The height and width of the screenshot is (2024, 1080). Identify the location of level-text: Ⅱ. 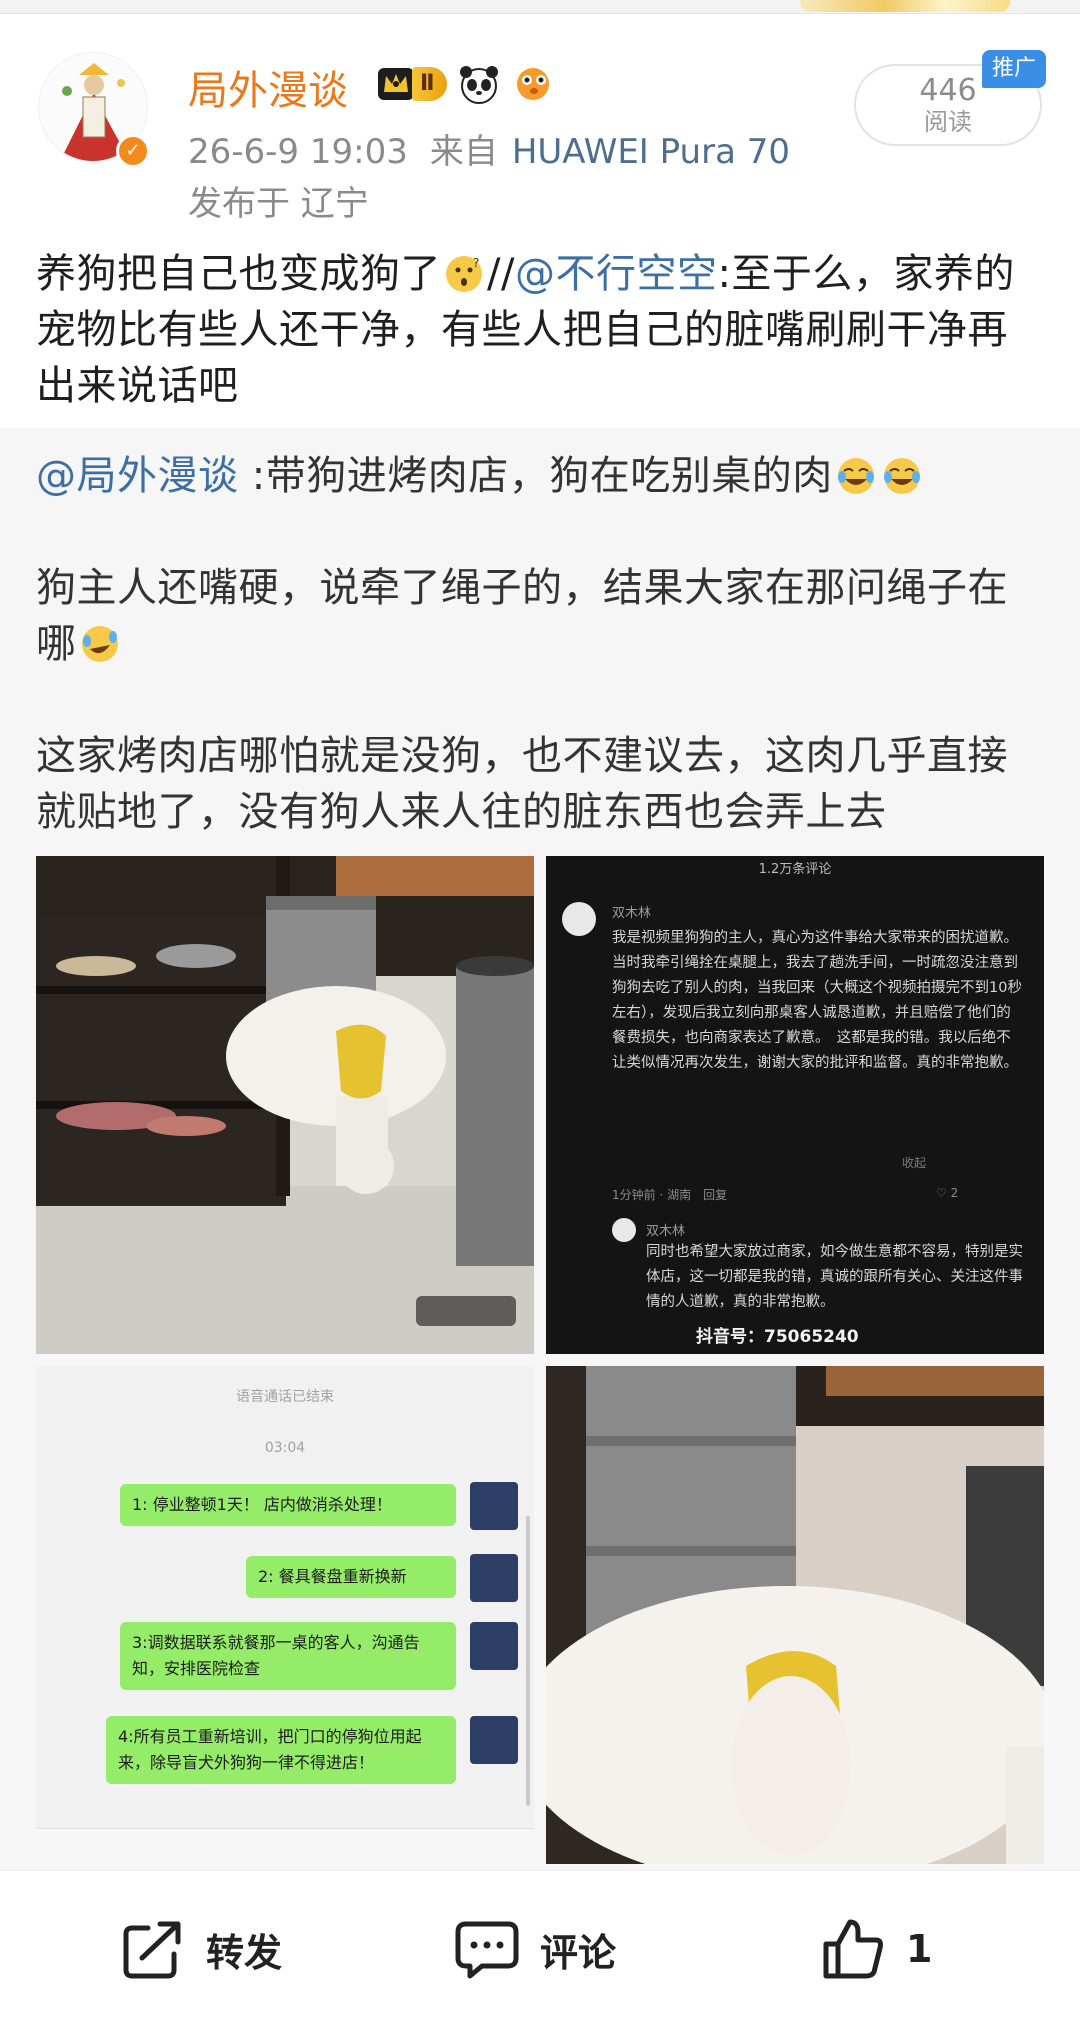
(429, 84).